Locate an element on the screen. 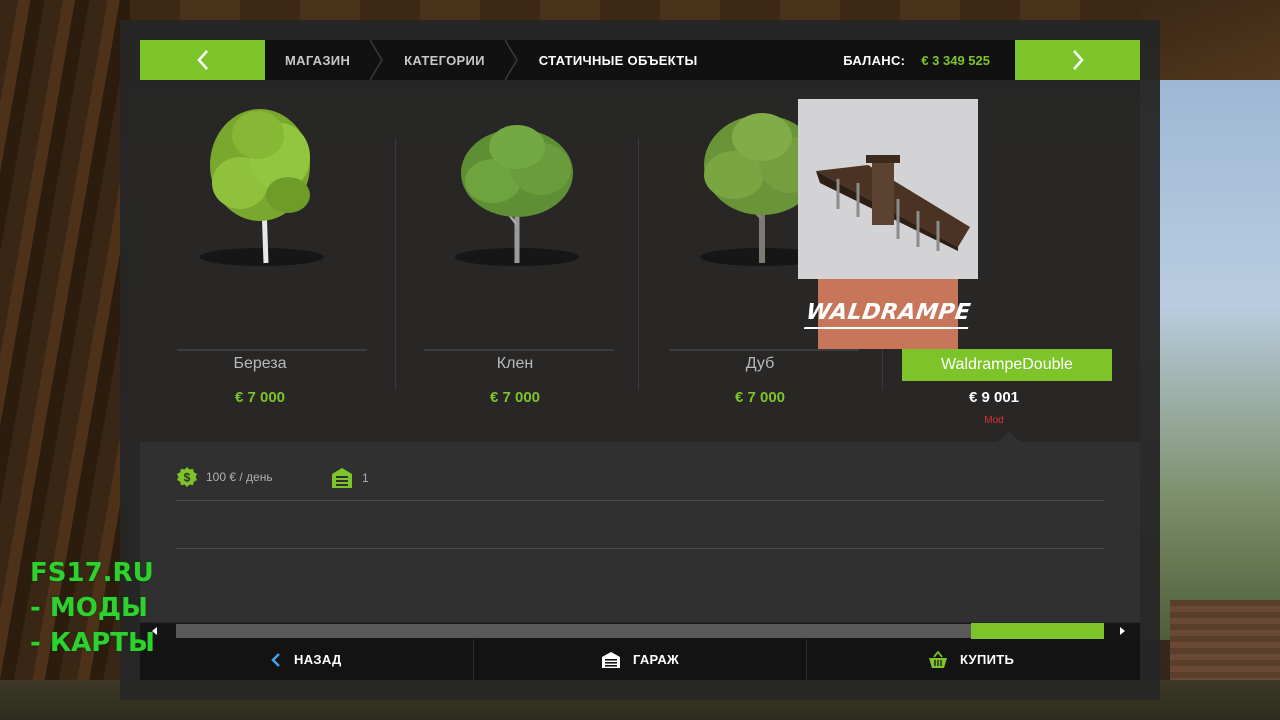 Image resolution: width=1280 pixels, height=720 pixels. shop-item-maple: Клен € 7 000 is located at coordinates (515, 260).